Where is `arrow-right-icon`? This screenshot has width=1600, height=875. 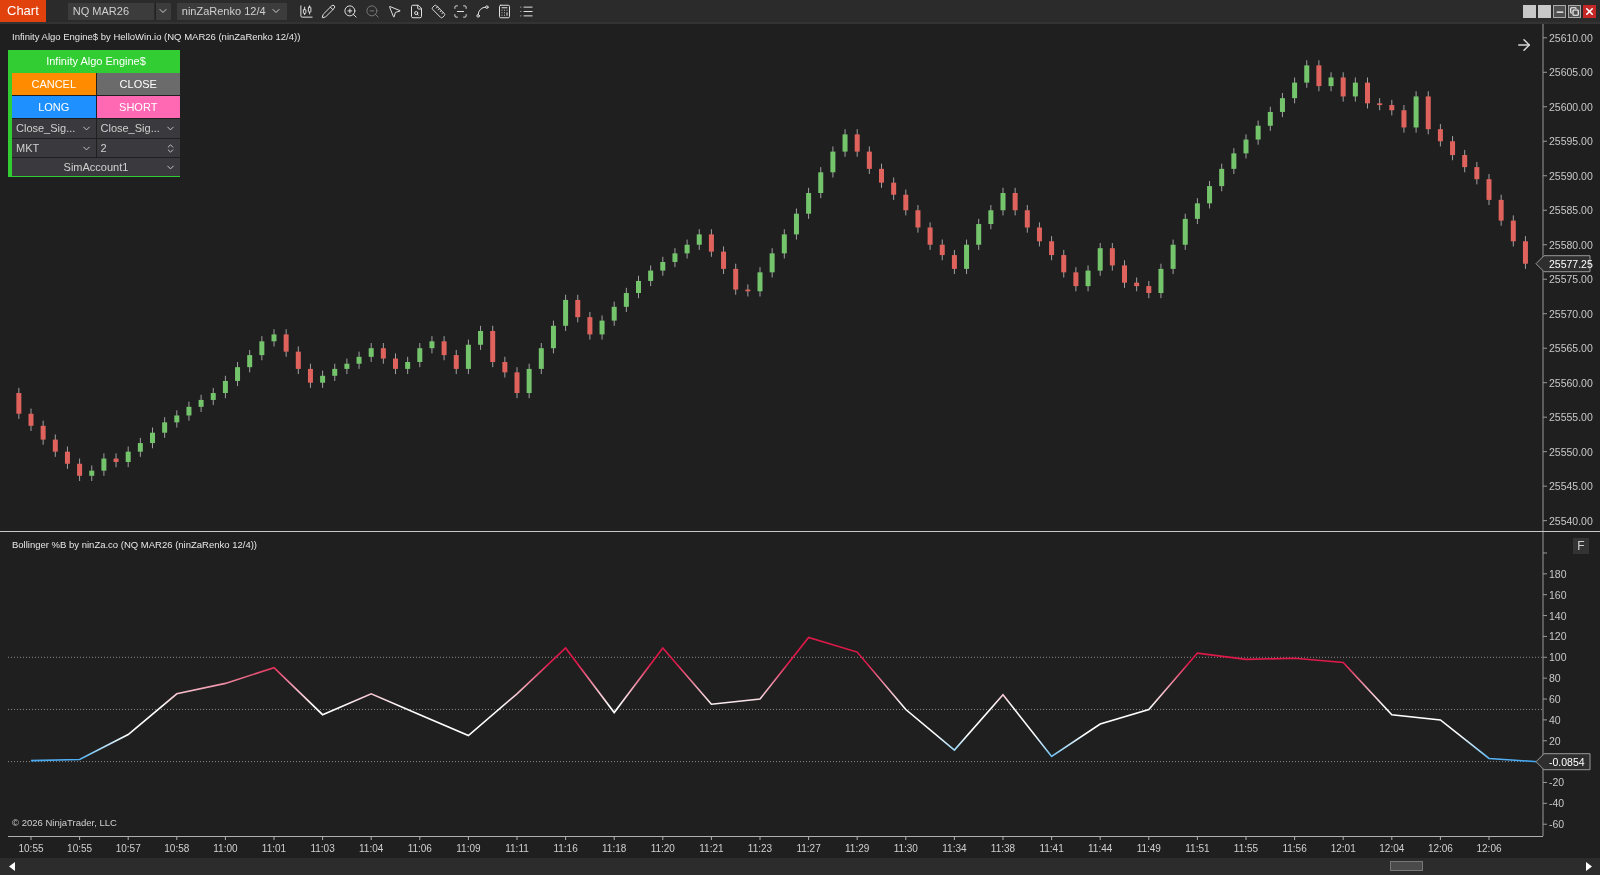
arrow-right-icon is located at coordinates (1524, 45).